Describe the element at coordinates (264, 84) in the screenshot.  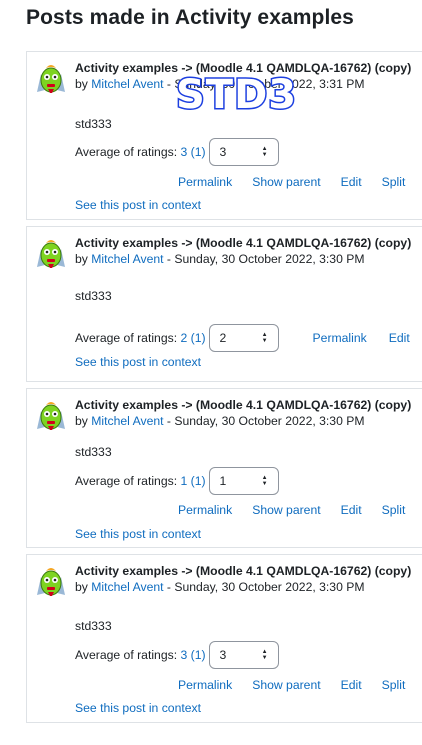
I see `post-date: - Sunday, 30 October 2022, 3:31 PM` at that location.